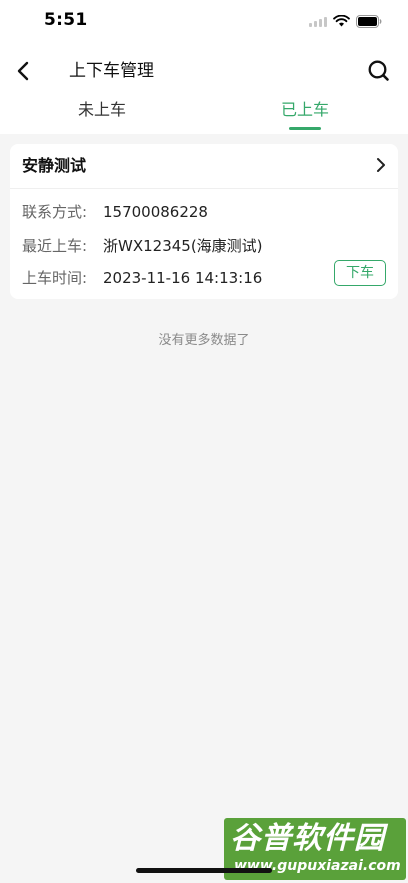  Describe the element at coordinates (55, 212) in the screenshot. I see `contact-label: 联系方式:` at that location.